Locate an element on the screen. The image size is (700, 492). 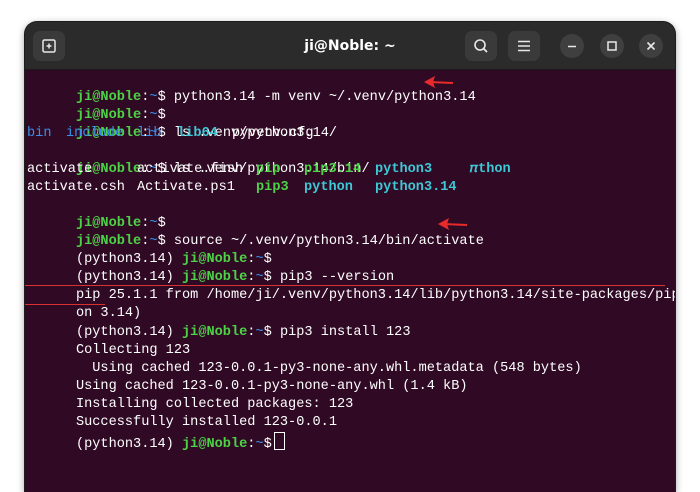
terminal-line: bin include lib lib64 pyvenv.cfg is located at coordinates (347, 134).